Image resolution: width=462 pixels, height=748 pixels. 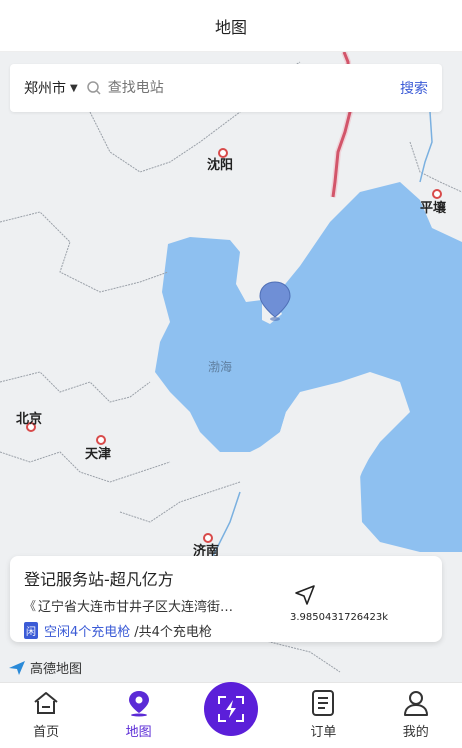 I want to click on caret-down-icon: ▼, so click(x=74, y=88).